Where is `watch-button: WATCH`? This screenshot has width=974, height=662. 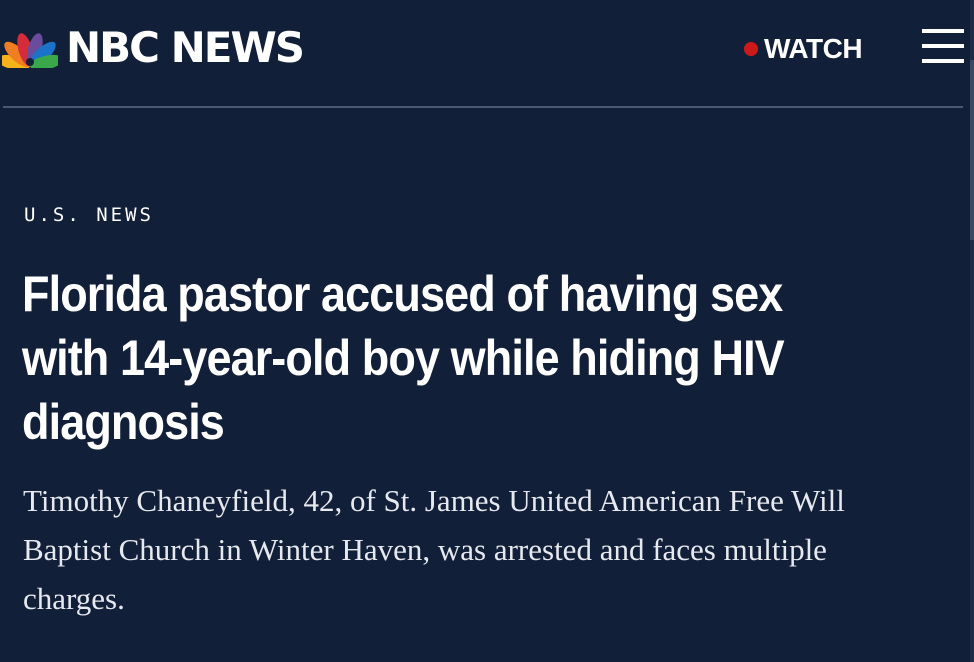
watch-button: WATCH is located at coordinates (803, 49).